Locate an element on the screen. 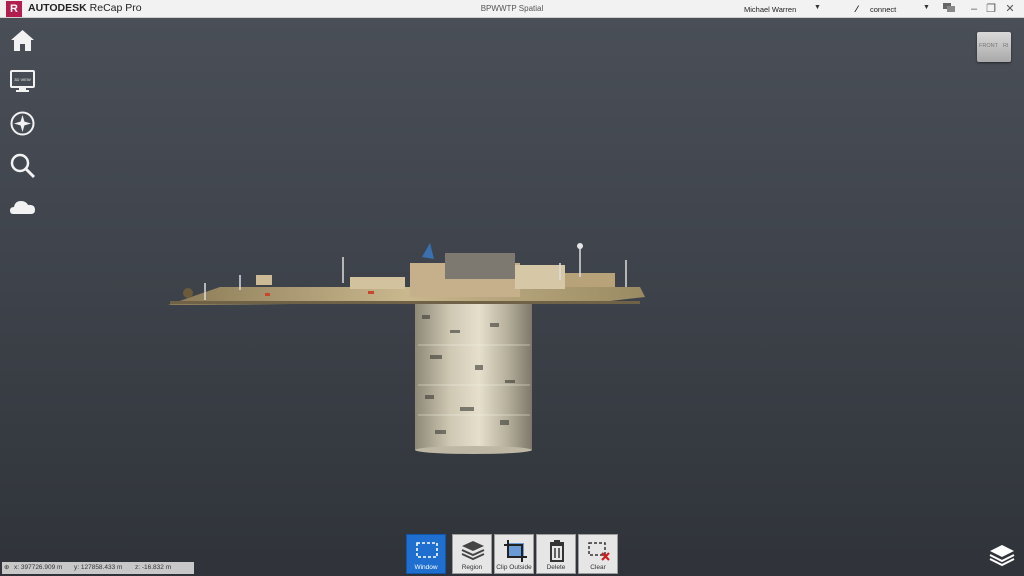 The width and height of the screenshot is (1024, 576). view-cube-front: FRONT is located at coordinates (988, 46).